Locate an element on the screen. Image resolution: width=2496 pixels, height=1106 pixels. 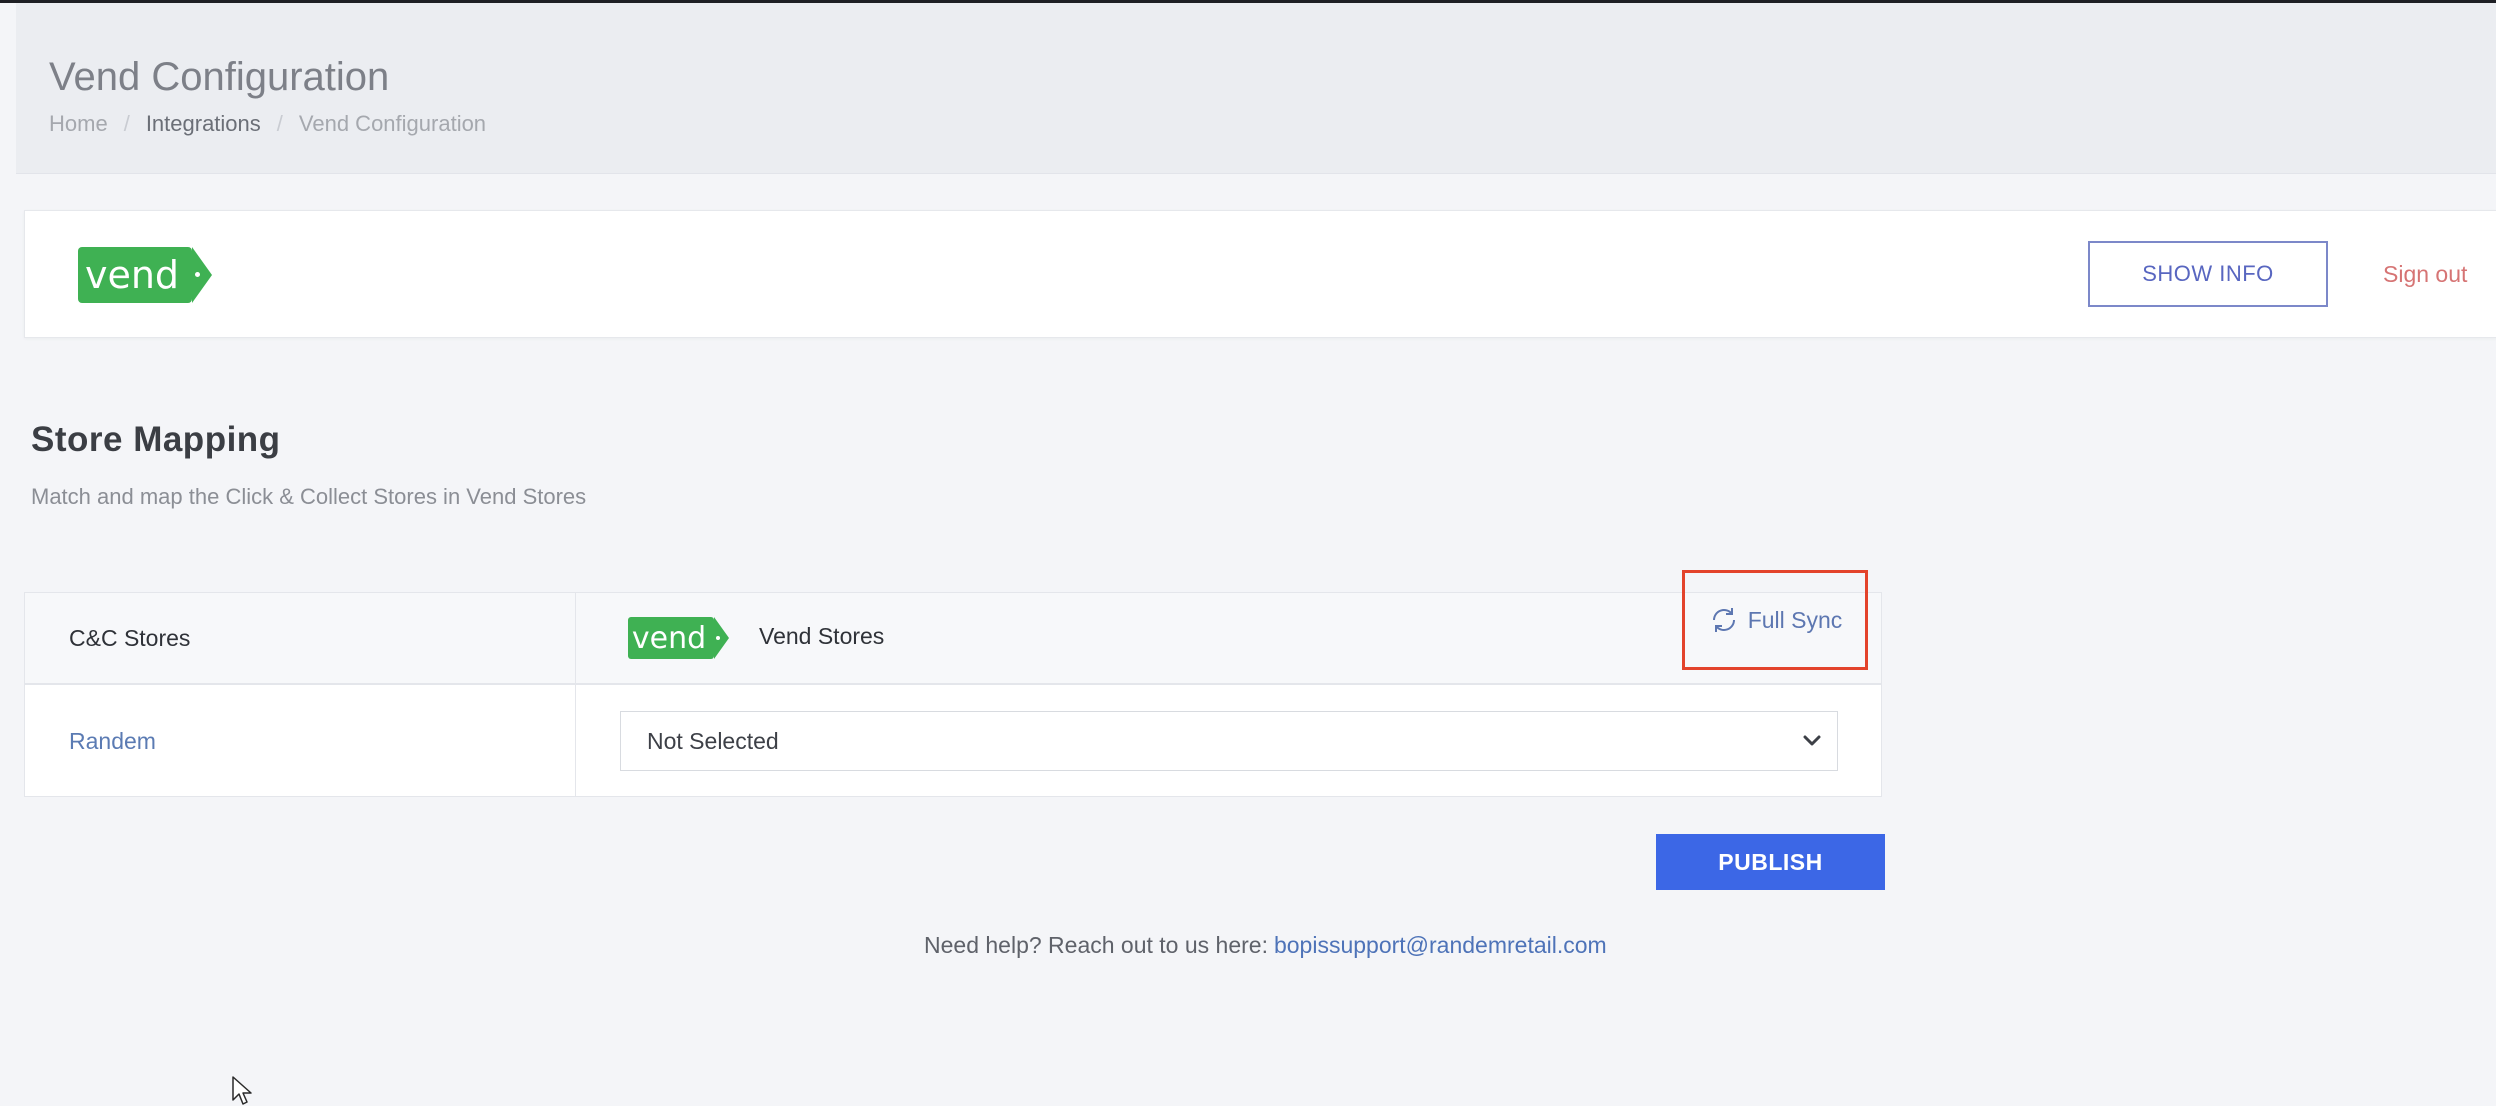
table-header: C&C Stores vend Vend Stores is located at coordinates (953, 639).